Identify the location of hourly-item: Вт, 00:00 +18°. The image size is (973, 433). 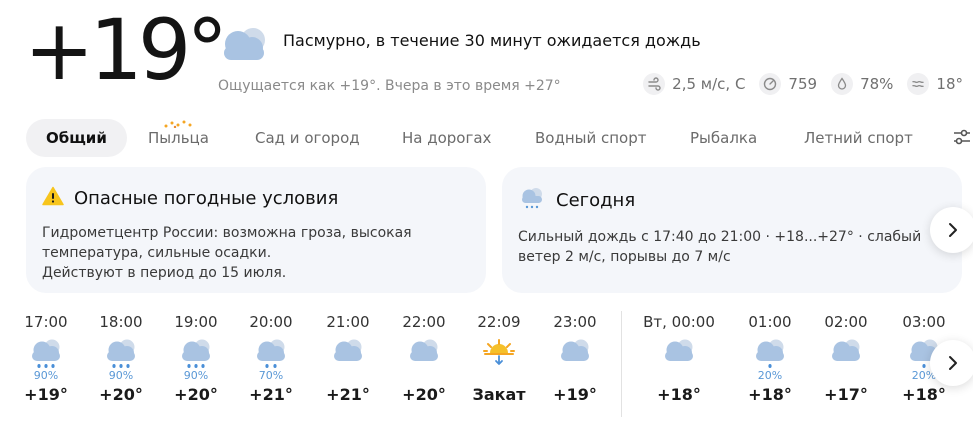
(679, 358).